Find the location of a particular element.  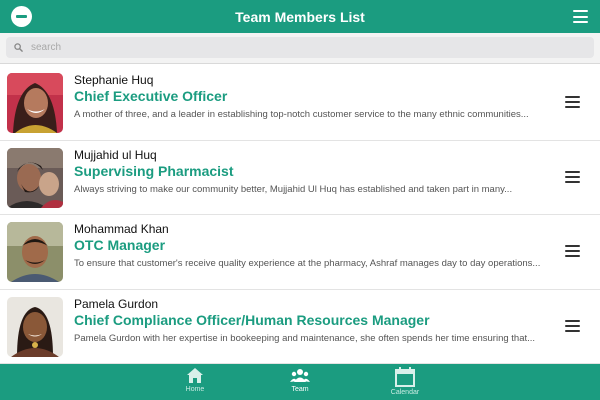

member-role: Chief Executive Officer is located at coordinates (151, 96).